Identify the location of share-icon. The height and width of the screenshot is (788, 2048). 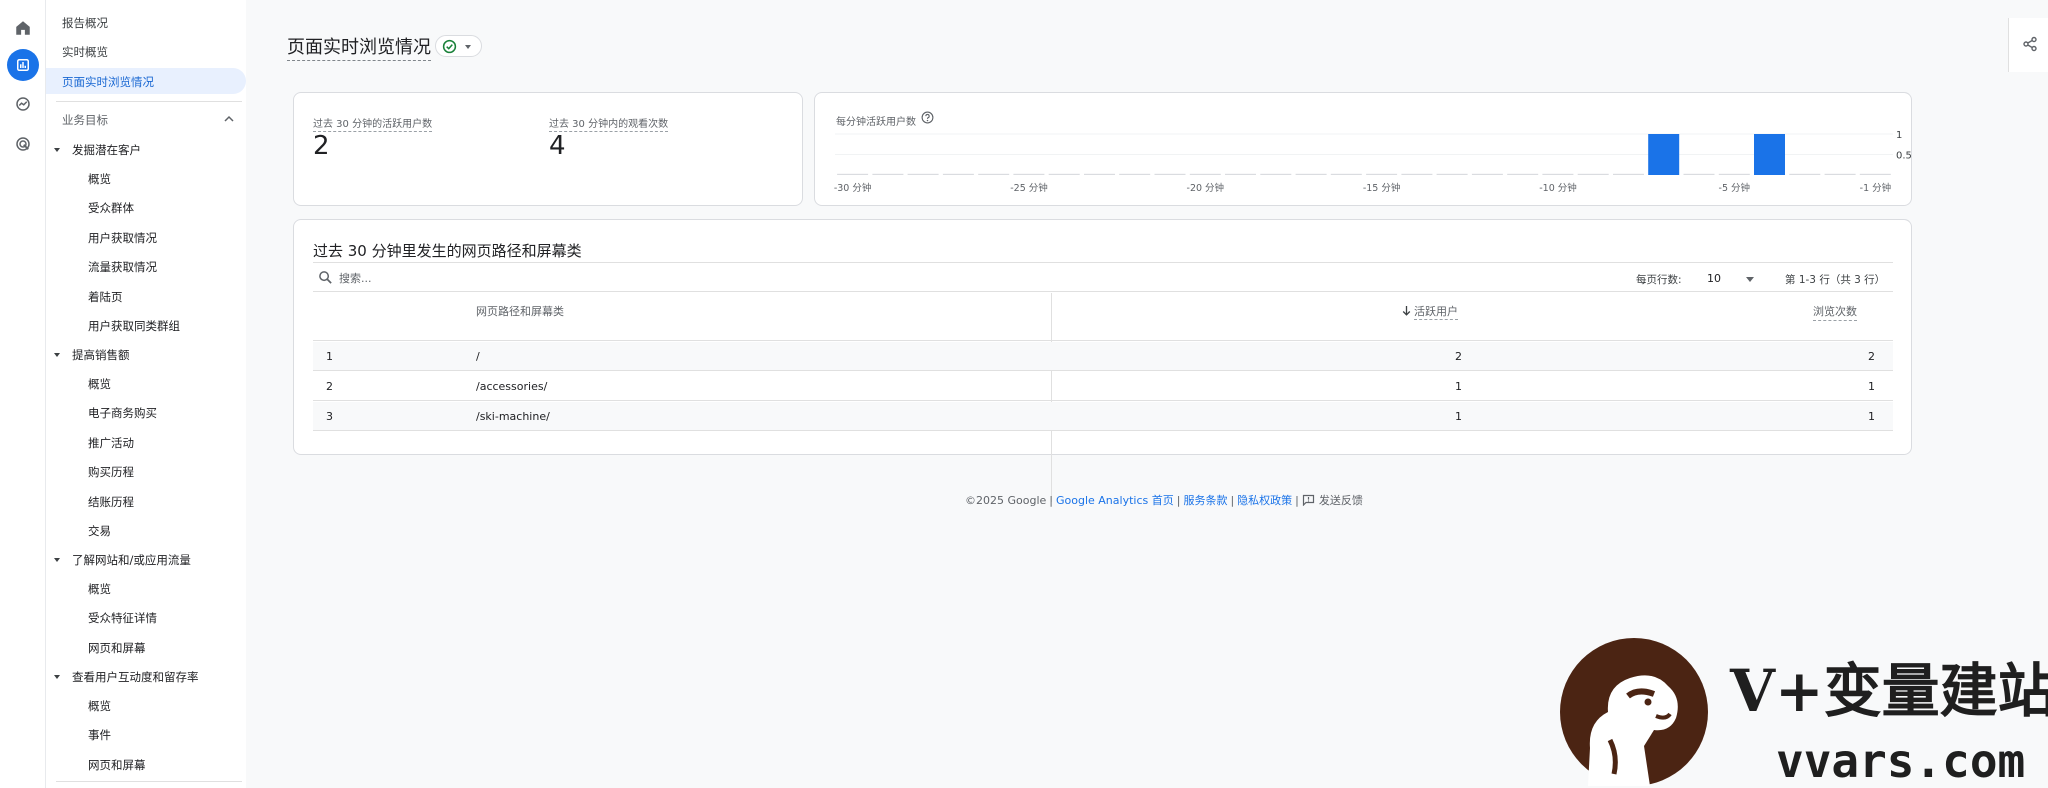
(2030, 44).